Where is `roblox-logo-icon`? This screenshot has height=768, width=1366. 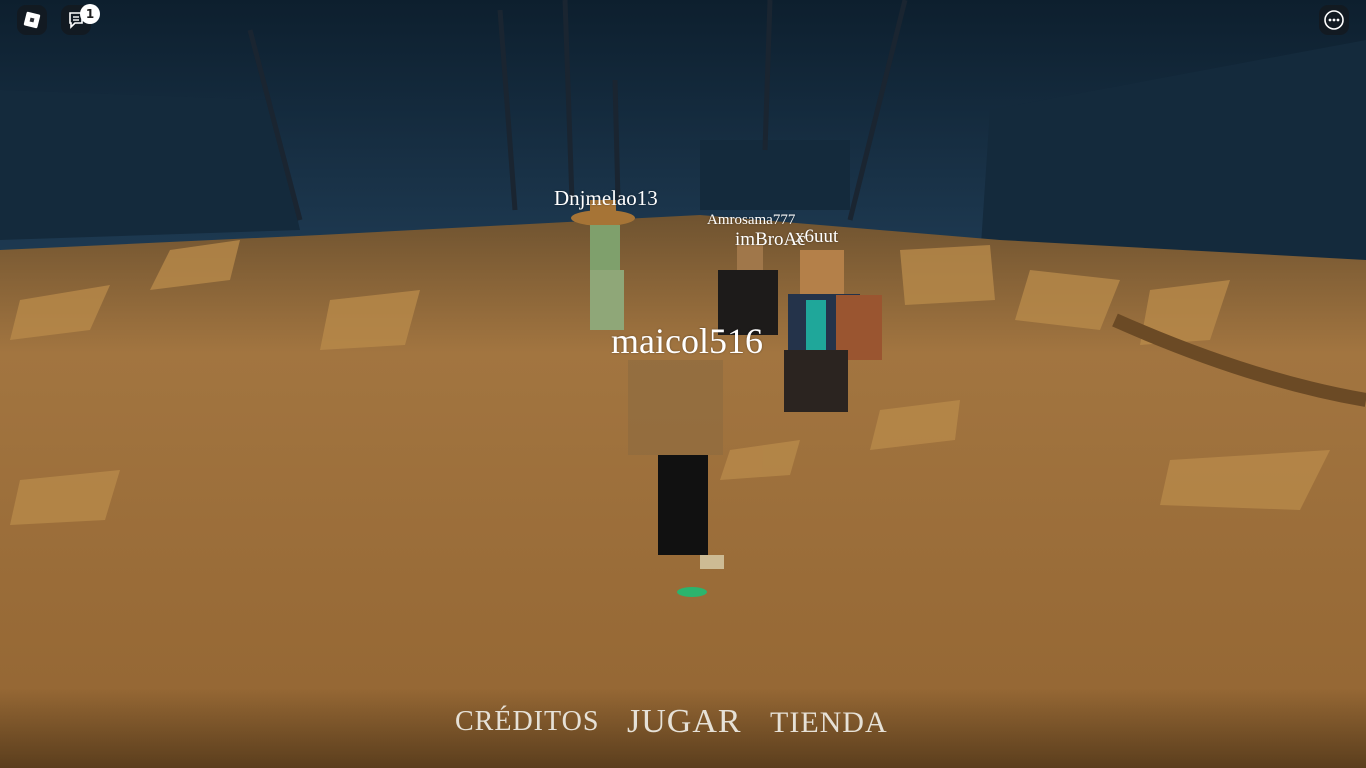 roblox-logo-icon is located at coordinates (32, 20).